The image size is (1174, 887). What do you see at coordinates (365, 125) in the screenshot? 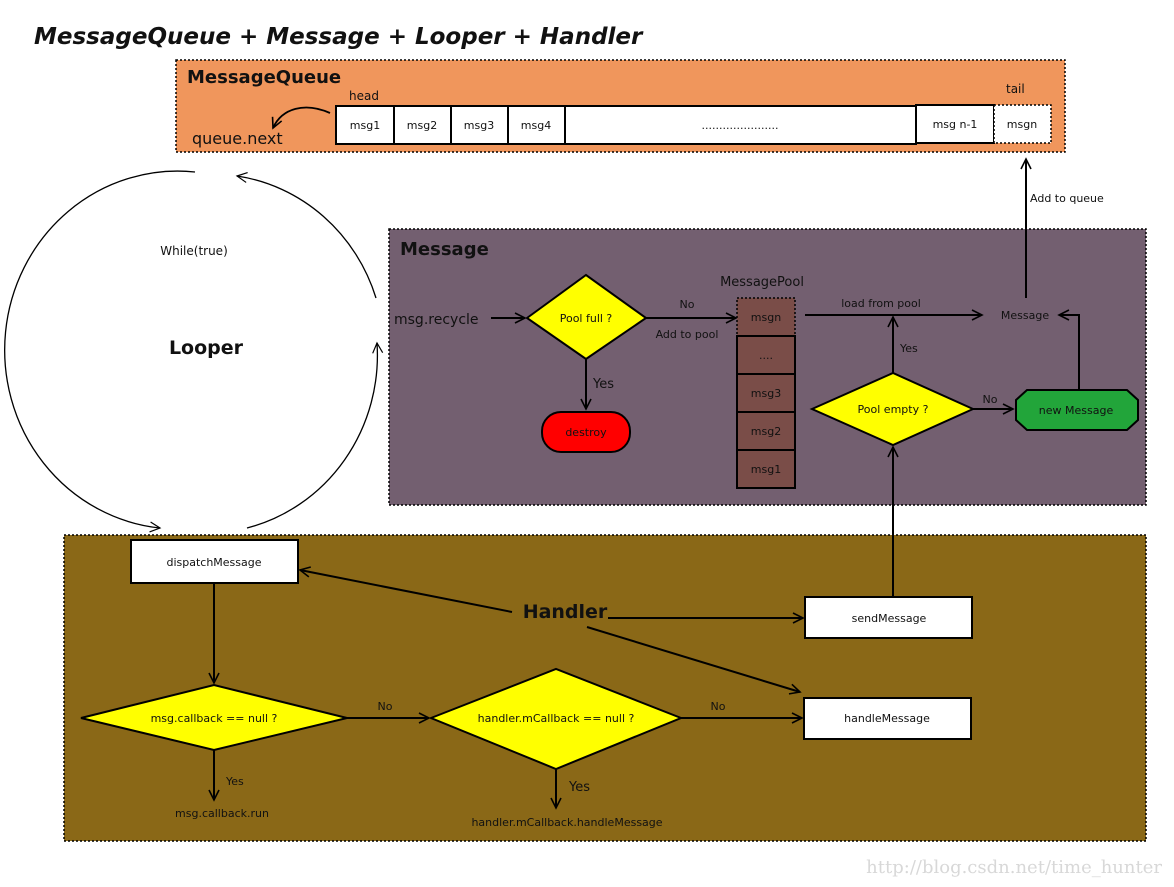
I see `queue-cell-text: msg1` at bounding box center [365, 125].